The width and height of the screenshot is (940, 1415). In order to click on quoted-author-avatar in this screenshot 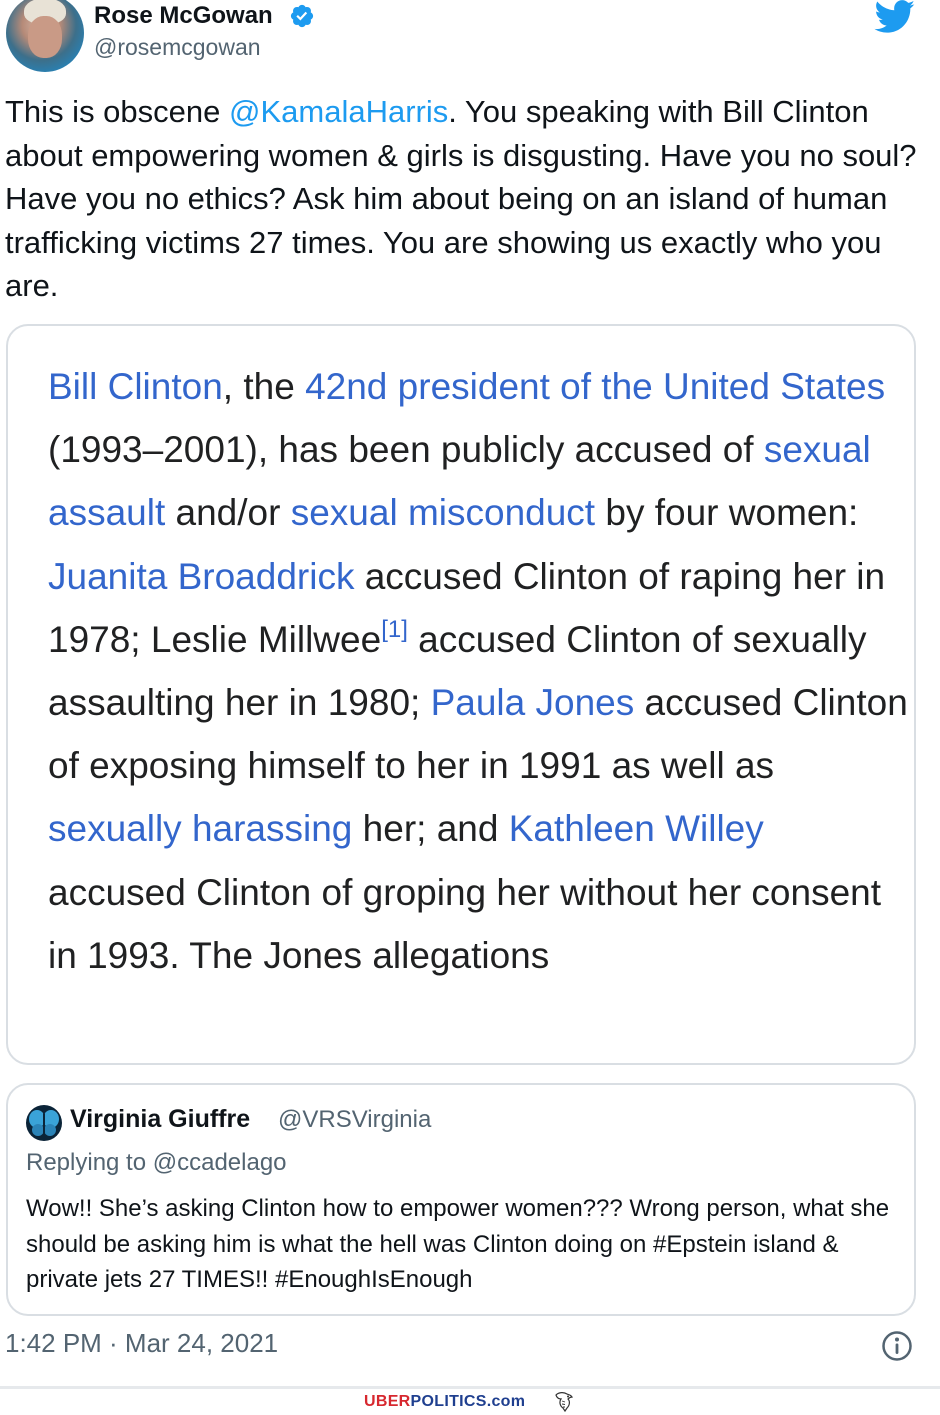, I will do `click(44, 1123)`.